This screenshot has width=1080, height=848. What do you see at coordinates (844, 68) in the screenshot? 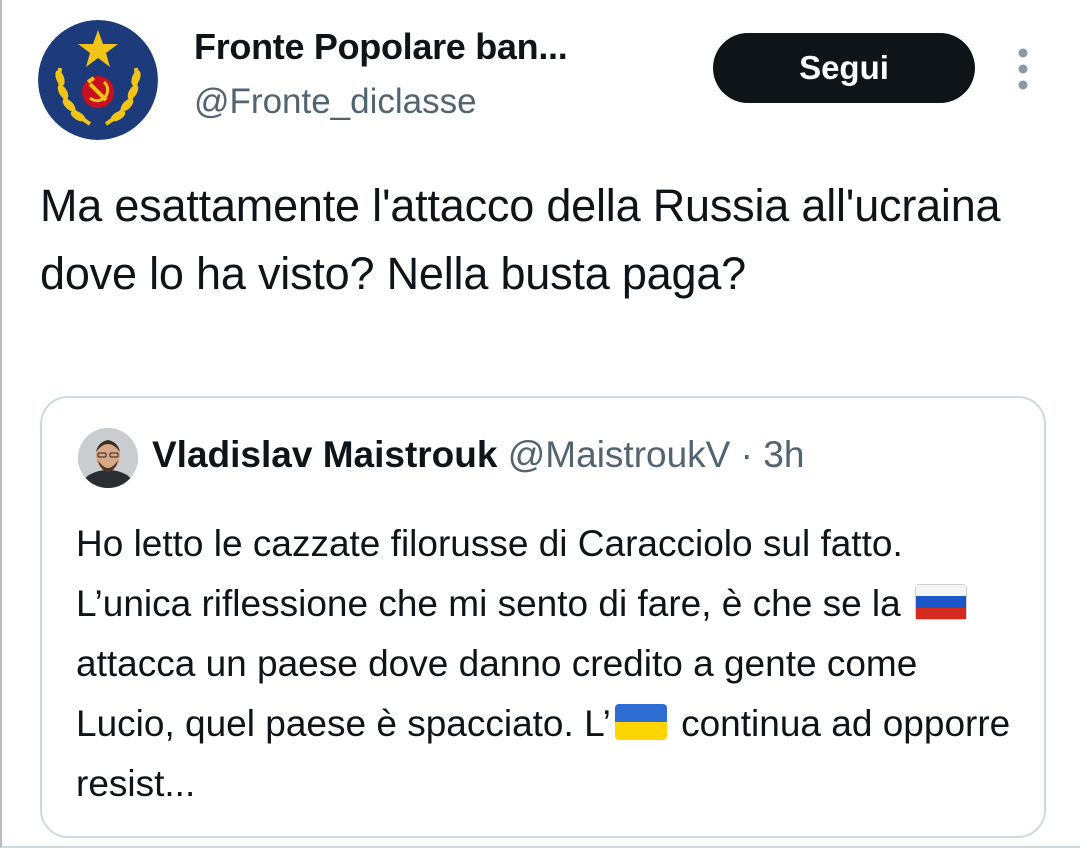
I see `follow-button: Segui` at bounding box center [844, 68].